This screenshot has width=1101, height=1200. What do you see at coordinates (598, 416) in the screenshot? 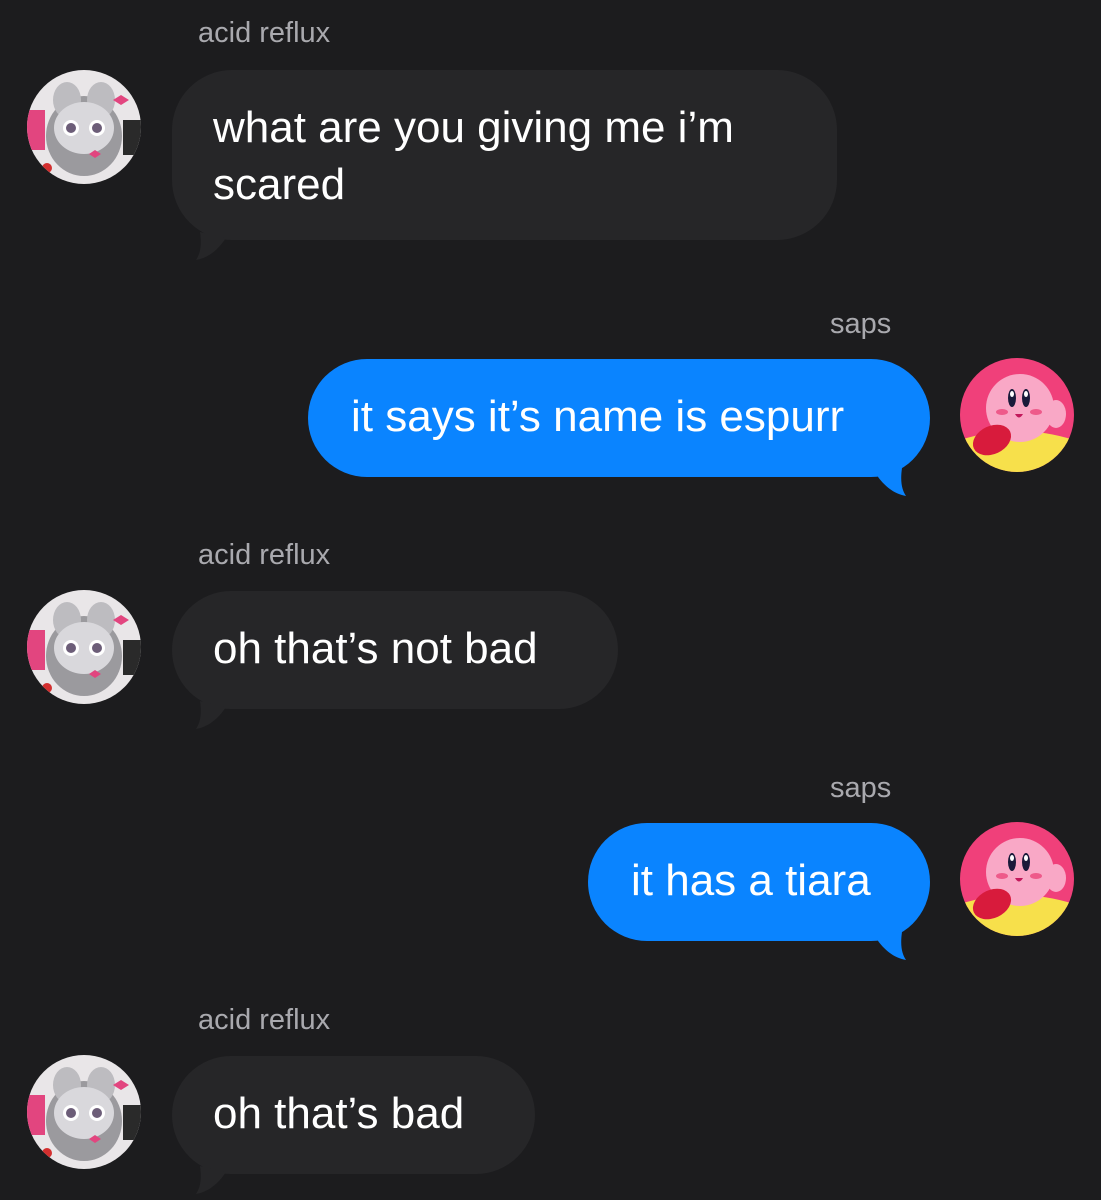
I see `message-text: it says it’s name is espurr` at bounding box center [598, 416].